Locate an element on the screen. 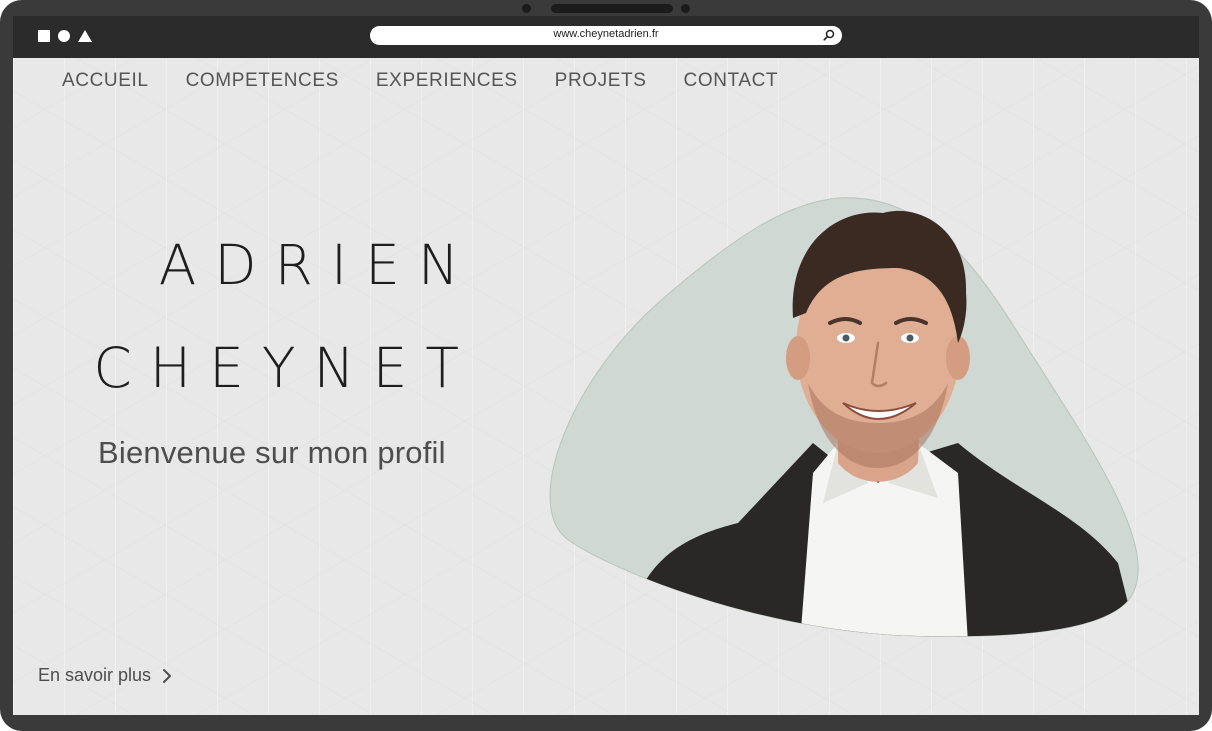  url-text: www.cheynetadrien.fr is located at coordinates (606, 34).